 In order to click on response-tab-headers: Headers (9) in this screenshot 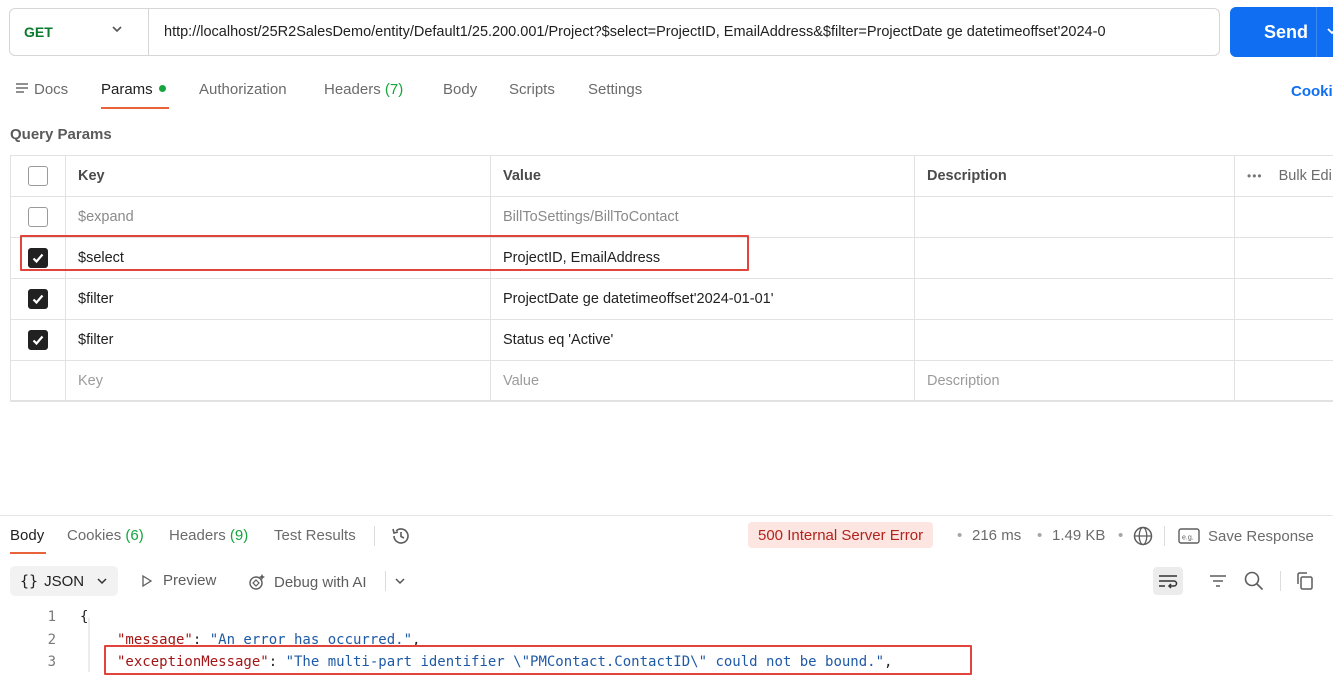, I will do `click(208, 535)`.